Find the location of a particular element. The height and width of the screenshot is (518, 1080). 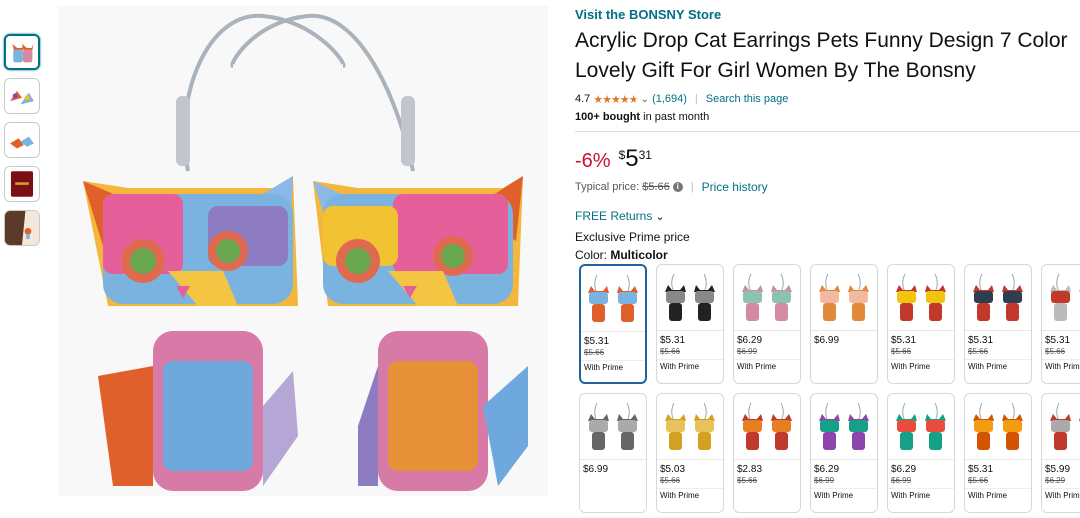

price-whole: 5 is located at coordinates (632, 158).